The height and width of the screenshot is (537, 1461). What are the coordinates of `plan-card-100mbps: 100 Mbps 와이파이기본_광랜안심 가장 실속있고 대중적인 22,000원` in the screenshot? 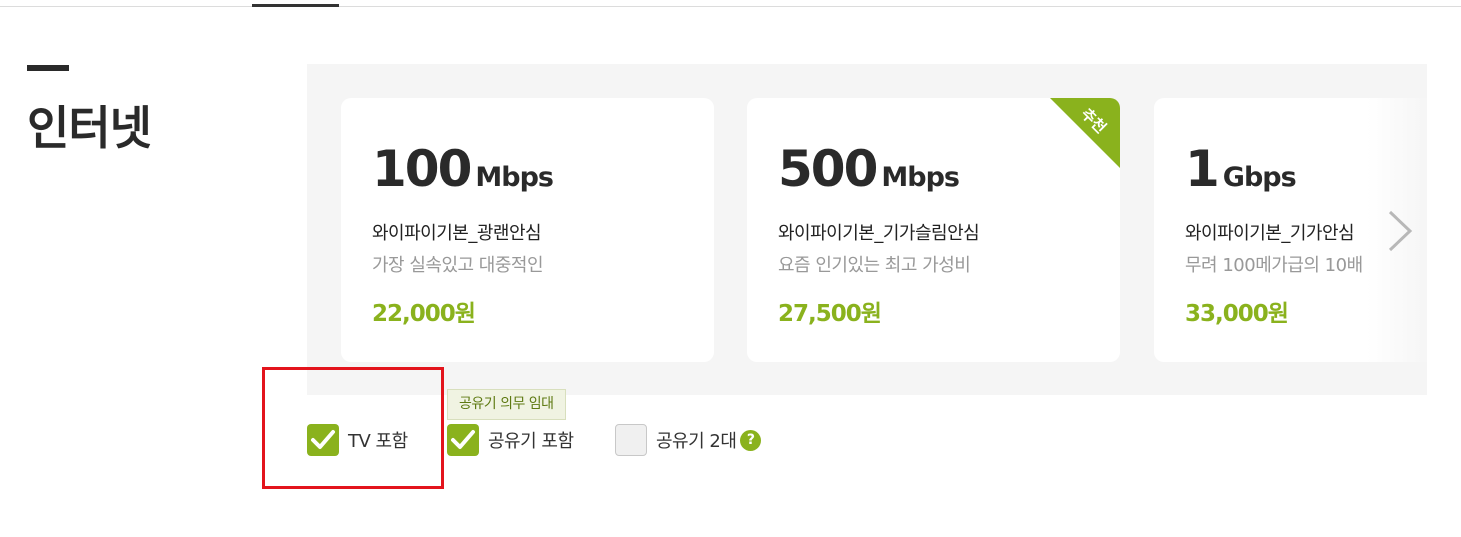 It's located at (527, 230).